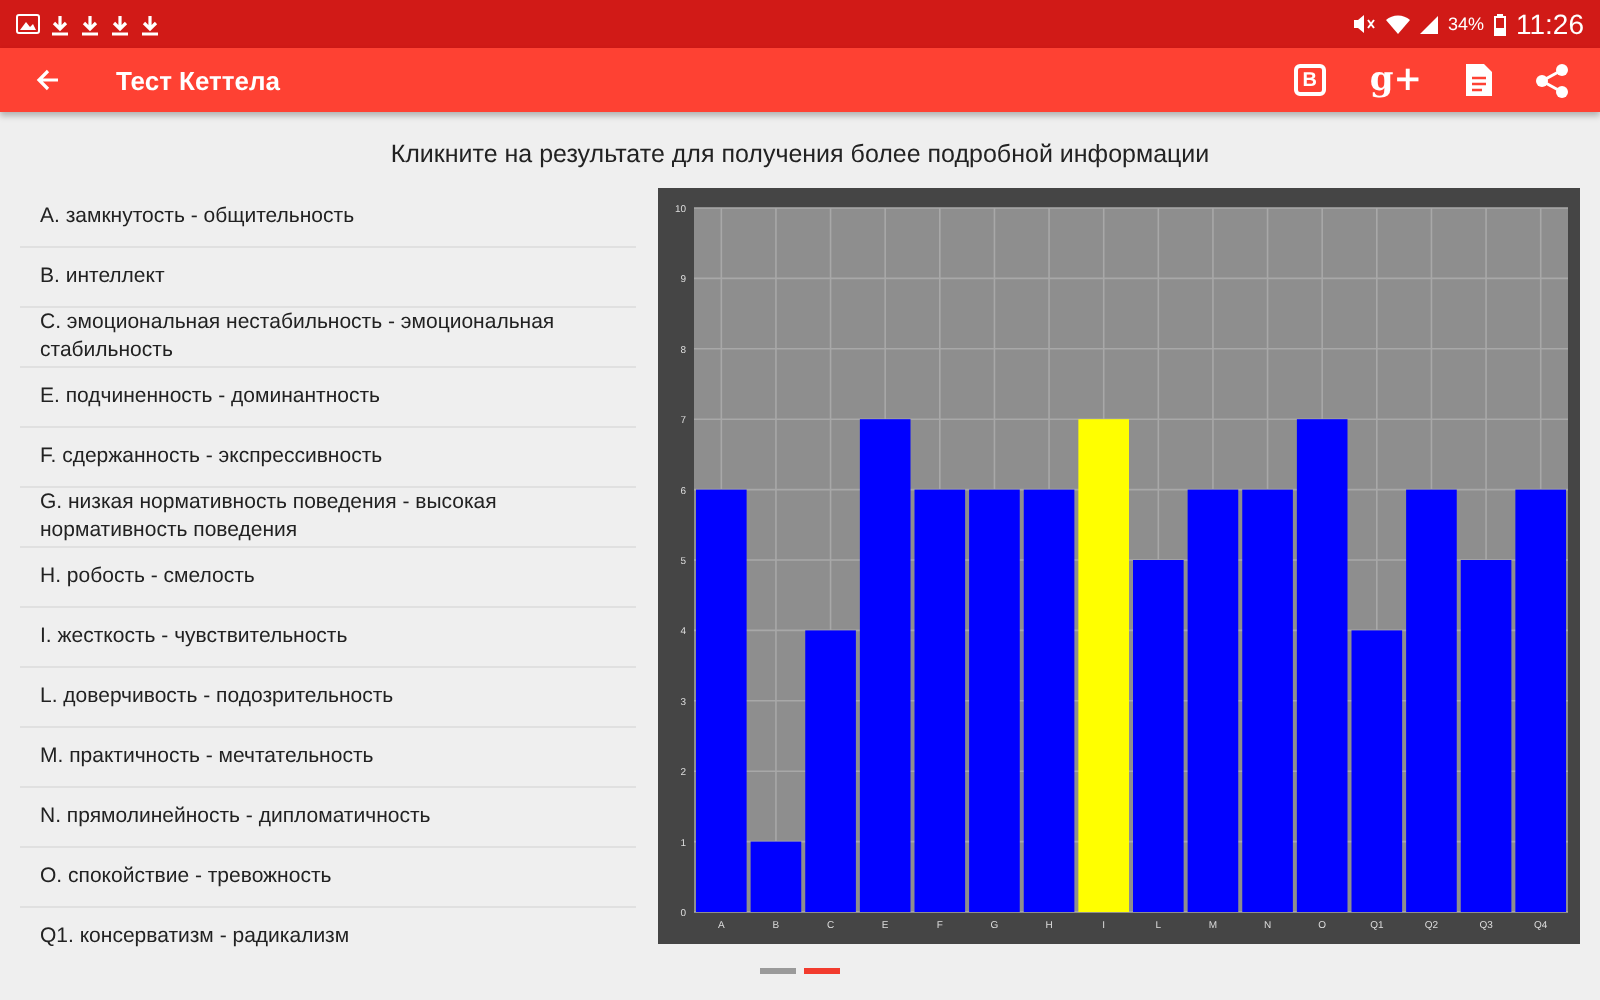 The height and width of the screenshot is (1000, 1600). What do you see at coordinates (48, 80) in the screenshot?
I see `back-icon` at bounding box center [48, 80].